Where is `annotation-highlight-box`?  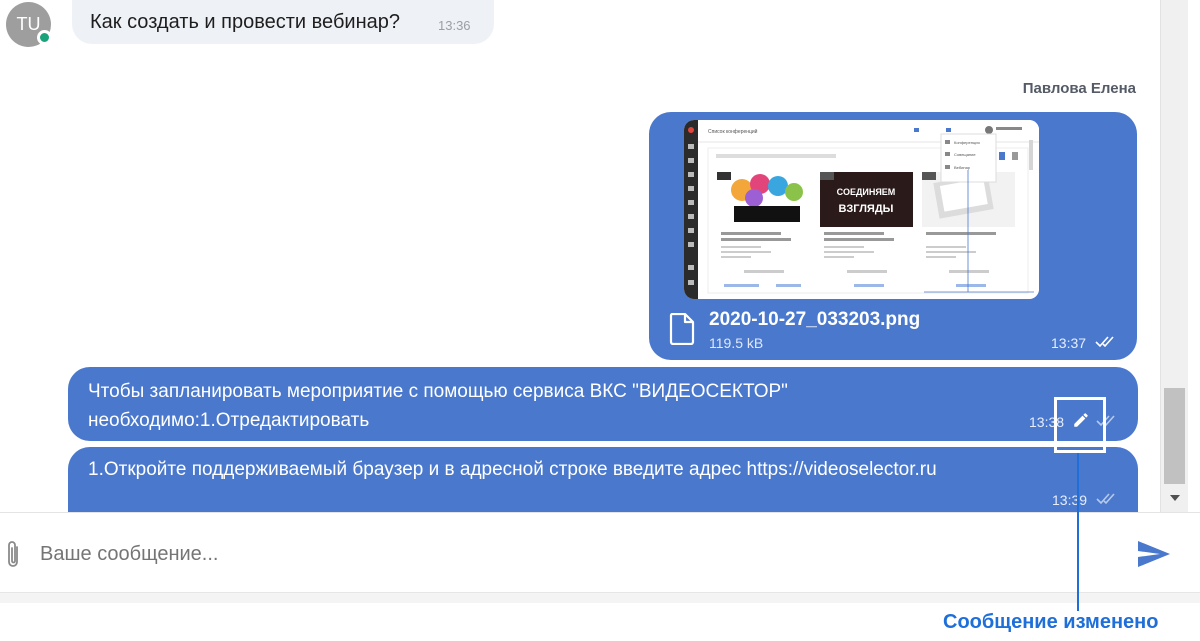
annotation-highlight-box is located at coordinates (1080, 425).